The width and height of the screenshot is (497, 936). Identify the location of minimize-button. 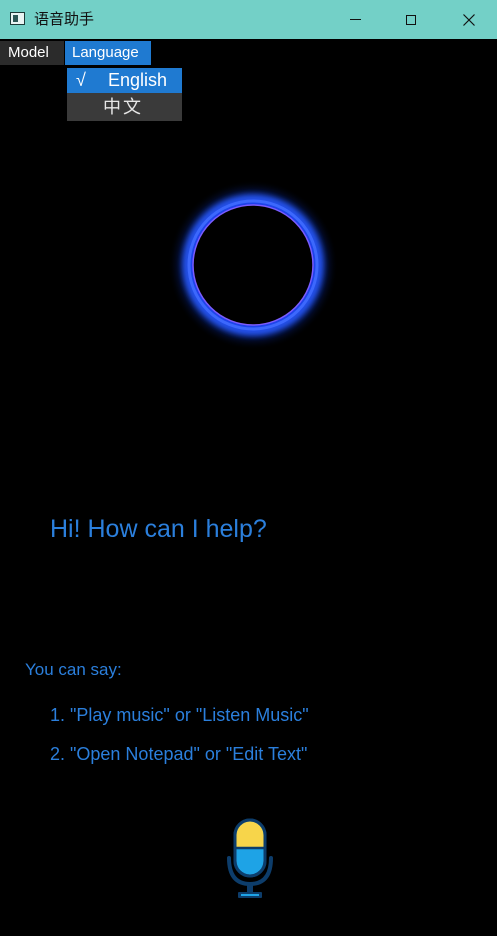
(355, 19).